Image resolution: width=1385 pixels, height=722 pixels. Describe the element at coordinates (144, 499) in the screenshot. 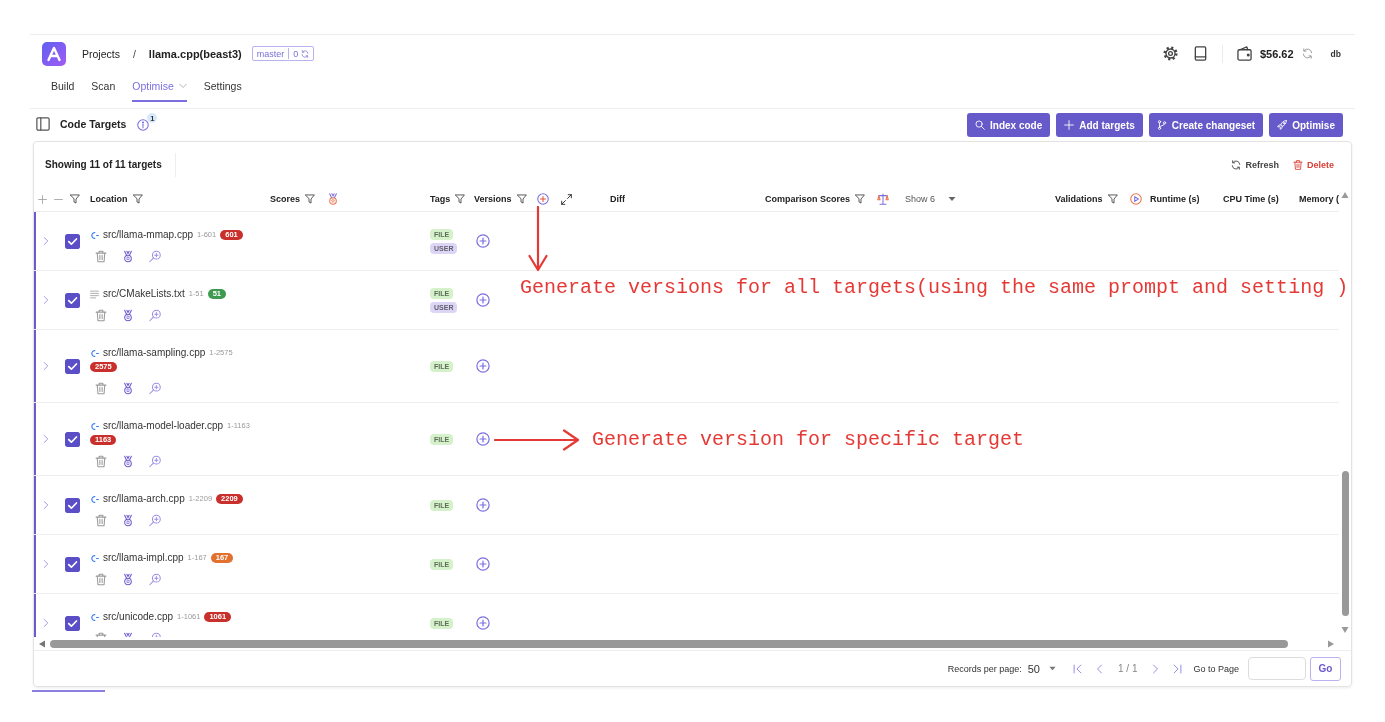

I see `file-path: src/llama-arch.cpp` at that location.